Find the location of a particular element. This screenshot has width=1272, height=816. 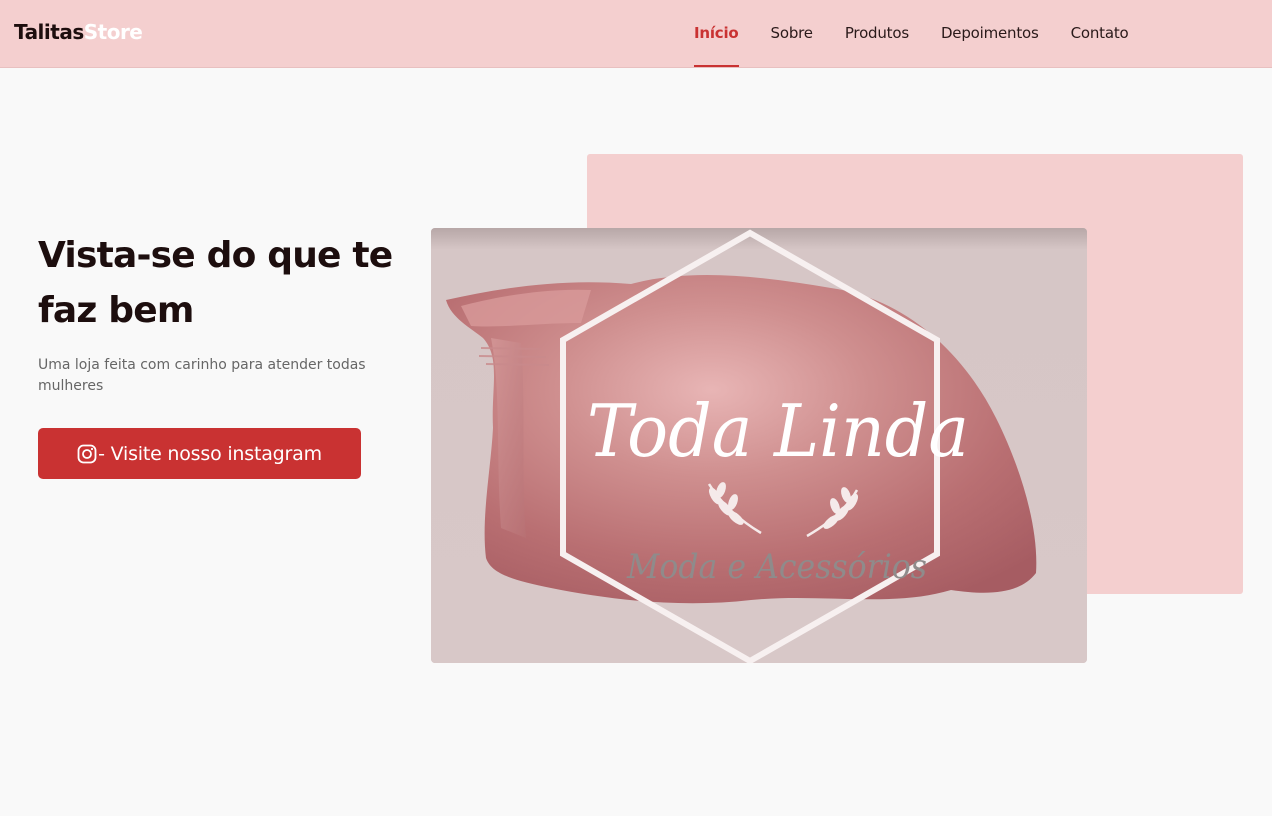

nav-link-produtos: Produtos is located at coordinates (877, 34).